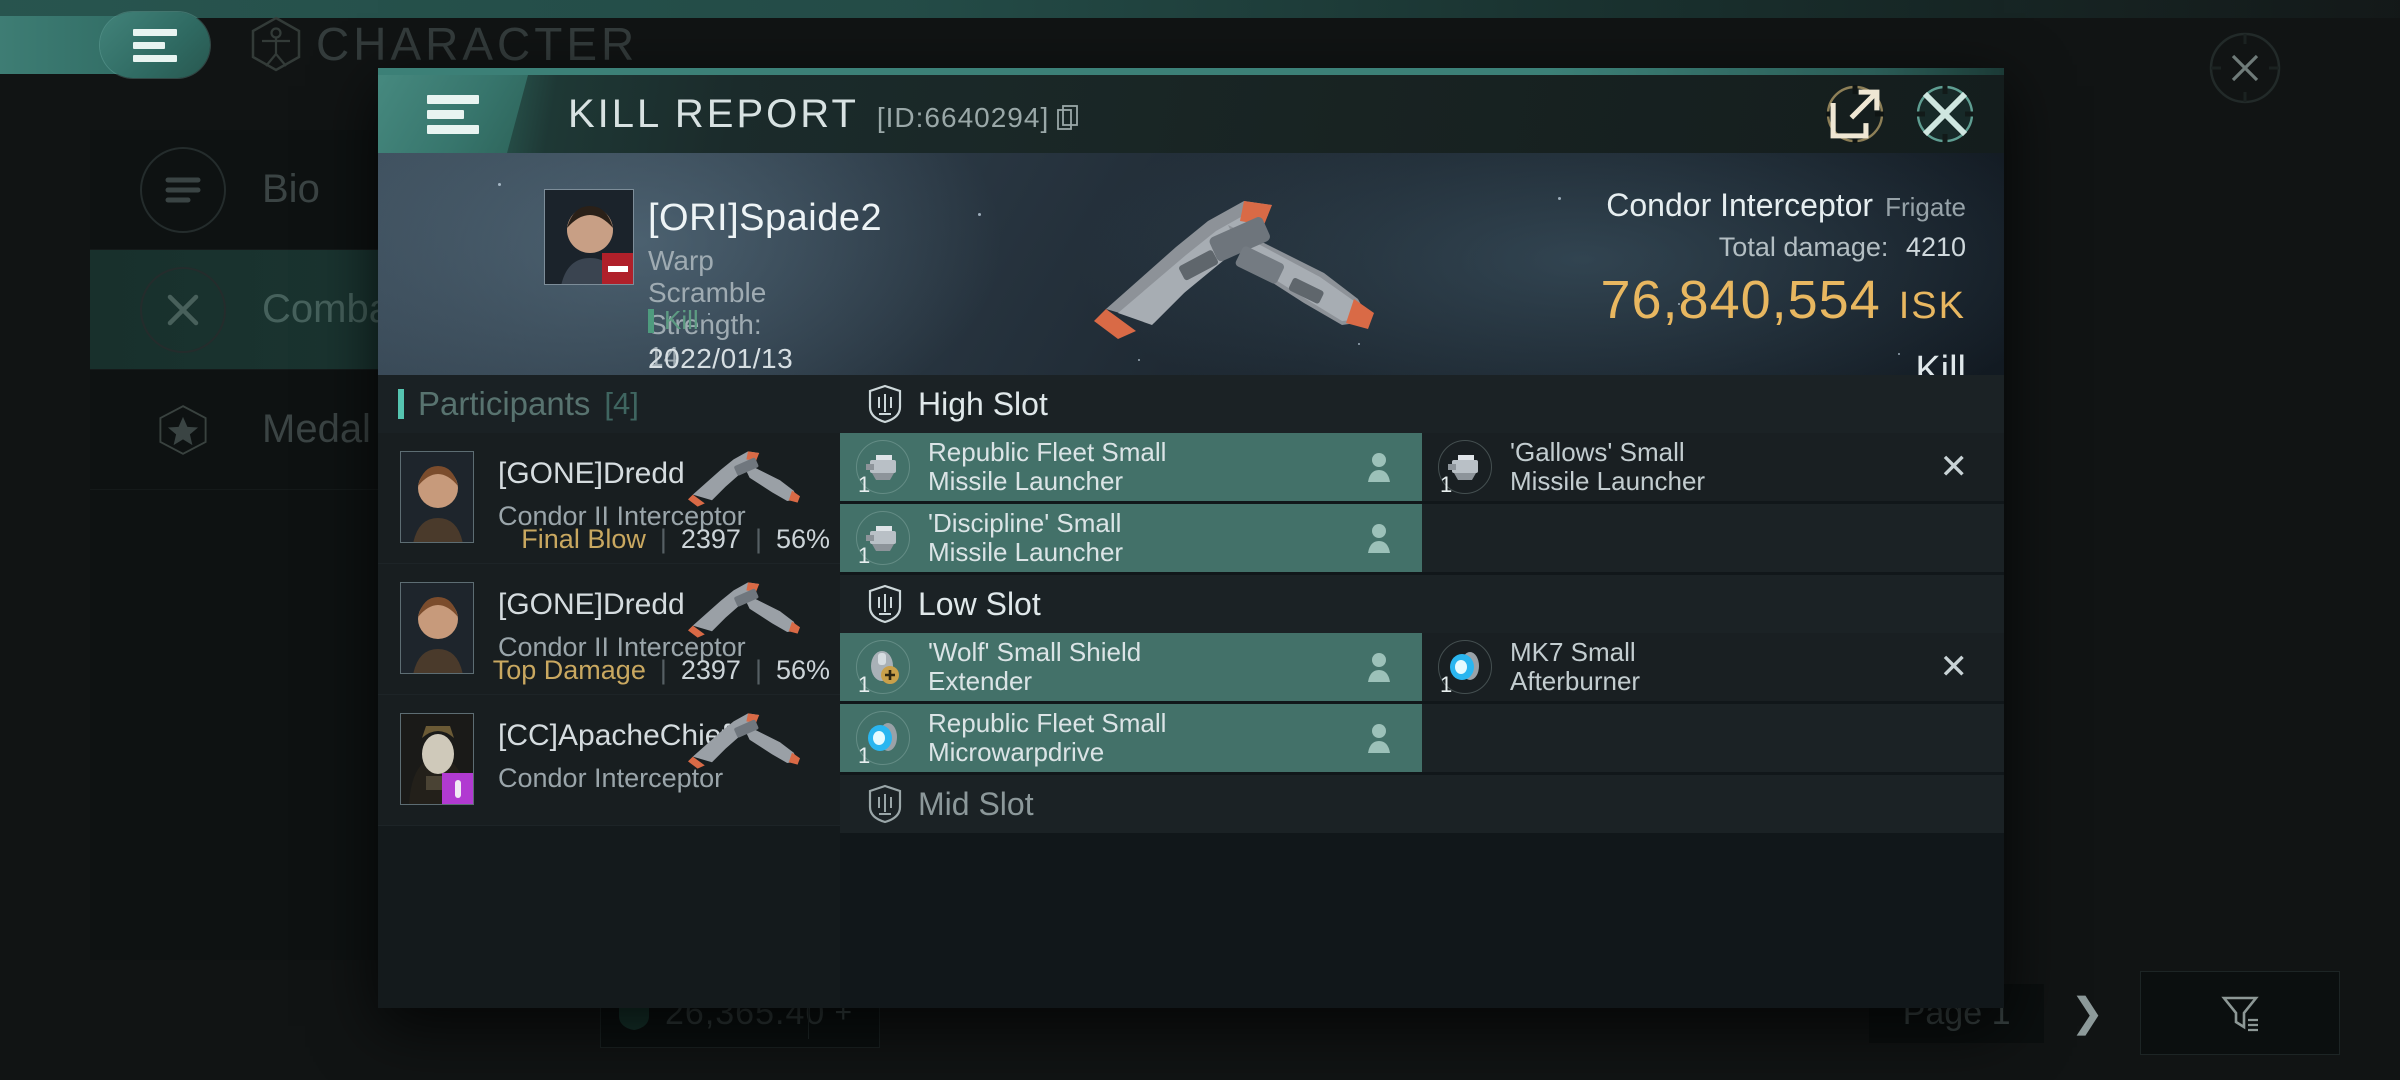  I want to click on share-button, so click(1855, 114).